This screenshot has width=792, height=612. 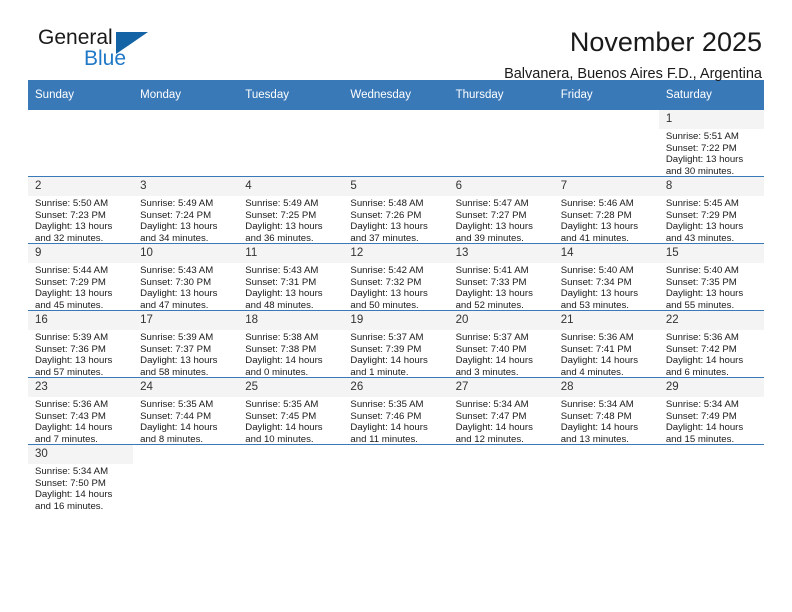 What do you see at coordinates (606, 387) in the screenshot?
I see `day-number: 28` at bounding box center [606, 387].